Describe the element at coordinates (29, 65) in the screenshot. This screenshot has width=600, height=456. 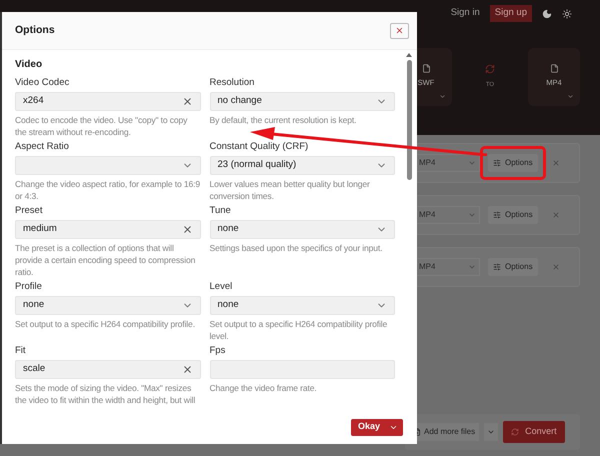
I see `section-heading: Video` at that location.